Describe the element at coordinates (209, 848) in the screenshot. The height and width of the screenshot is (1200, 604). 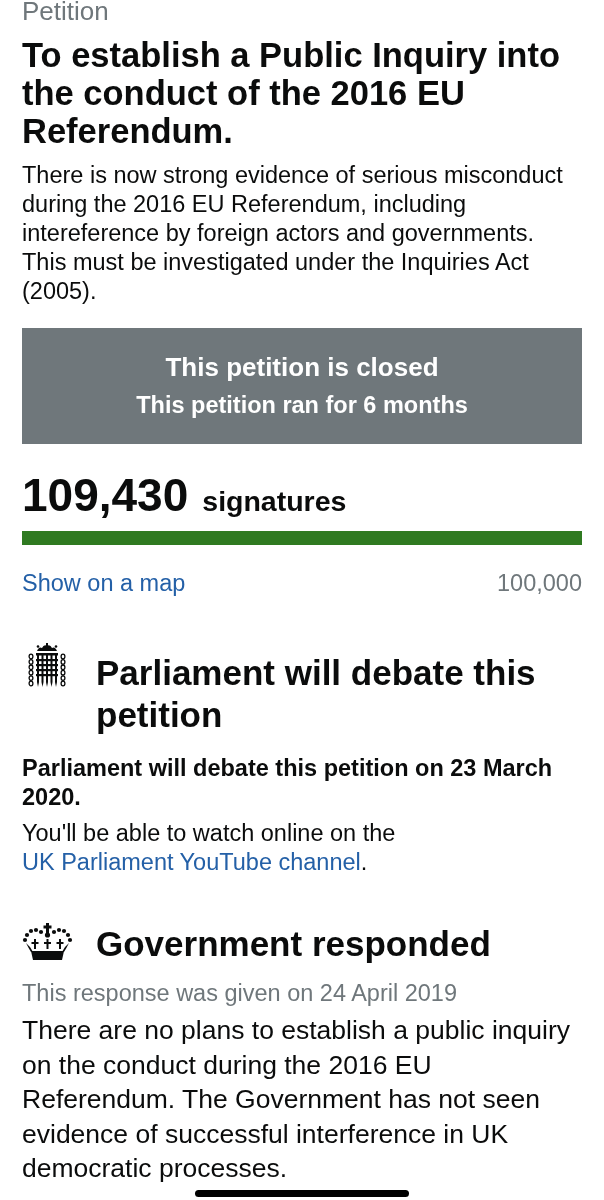
I see `watch-online-text: You'll be able to watch online on the UK Parliament YouTube channel.` at that location.